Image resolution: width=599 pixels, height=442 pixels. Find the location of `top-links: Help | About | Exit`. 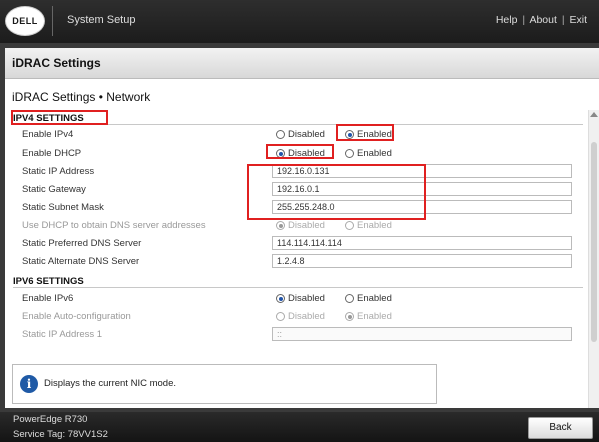

top-links: Help | About | Exit is located at coordinates (541, 20).